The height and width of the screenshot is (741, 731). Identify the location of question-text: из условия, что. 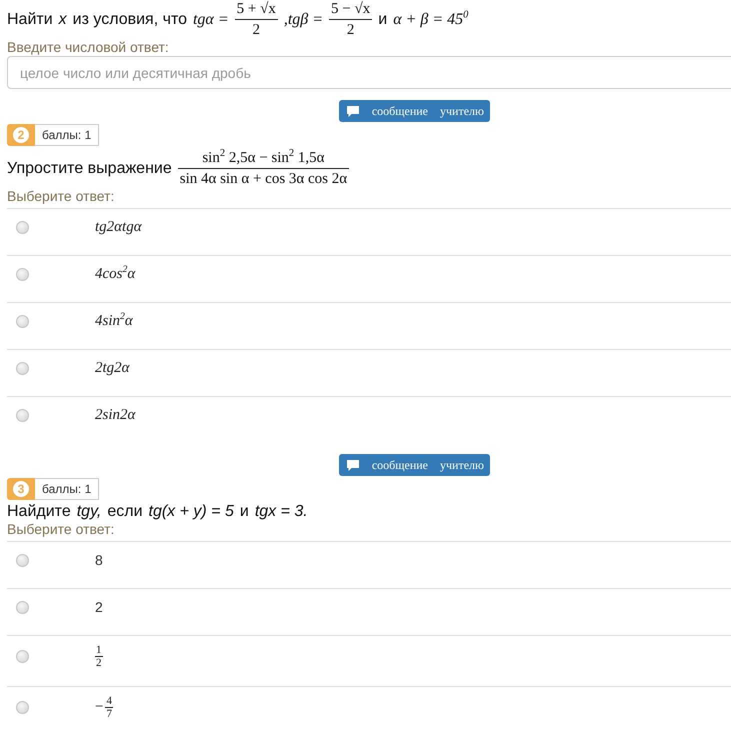
(129, 19).